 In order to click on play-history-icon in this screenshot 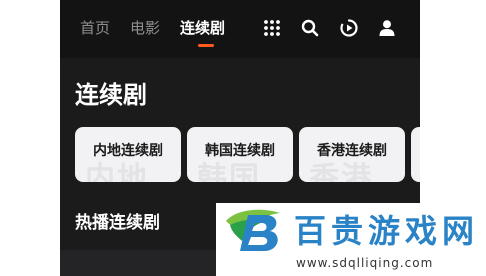, I will do `click(349, 28)`.